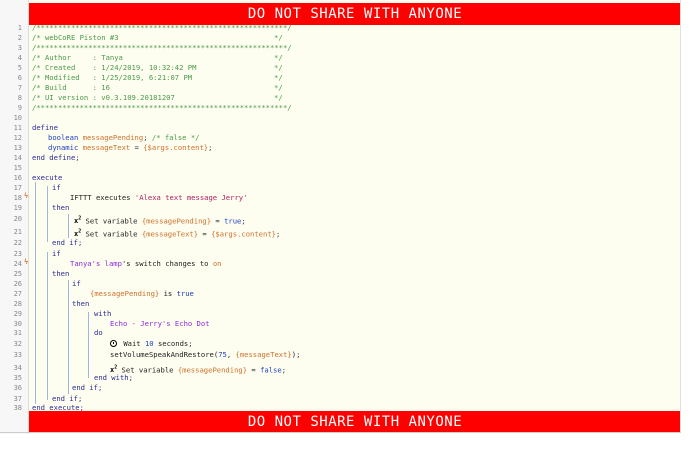 This screenshot has width=690, height=472. I want to click on line-number: 20, so click(17, 219).